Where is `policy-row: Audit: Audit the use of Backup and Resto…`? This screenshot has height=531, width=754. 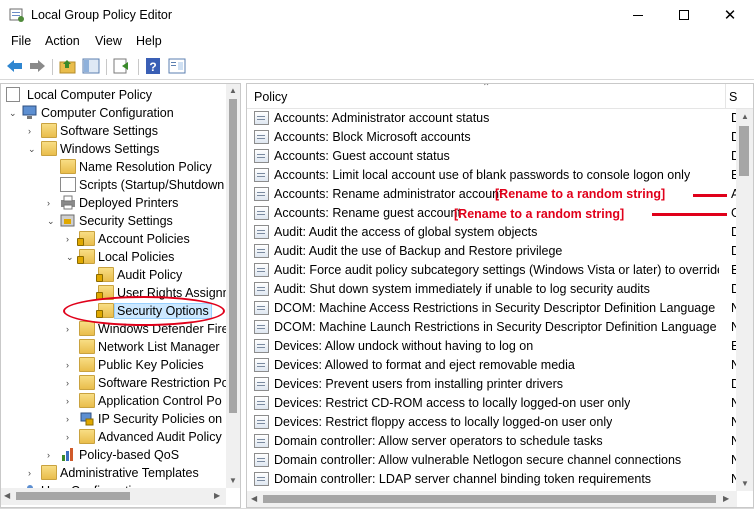 policy-row: Audit: Audit the use of Backup and Resto… is located at coordinates (500, 251).